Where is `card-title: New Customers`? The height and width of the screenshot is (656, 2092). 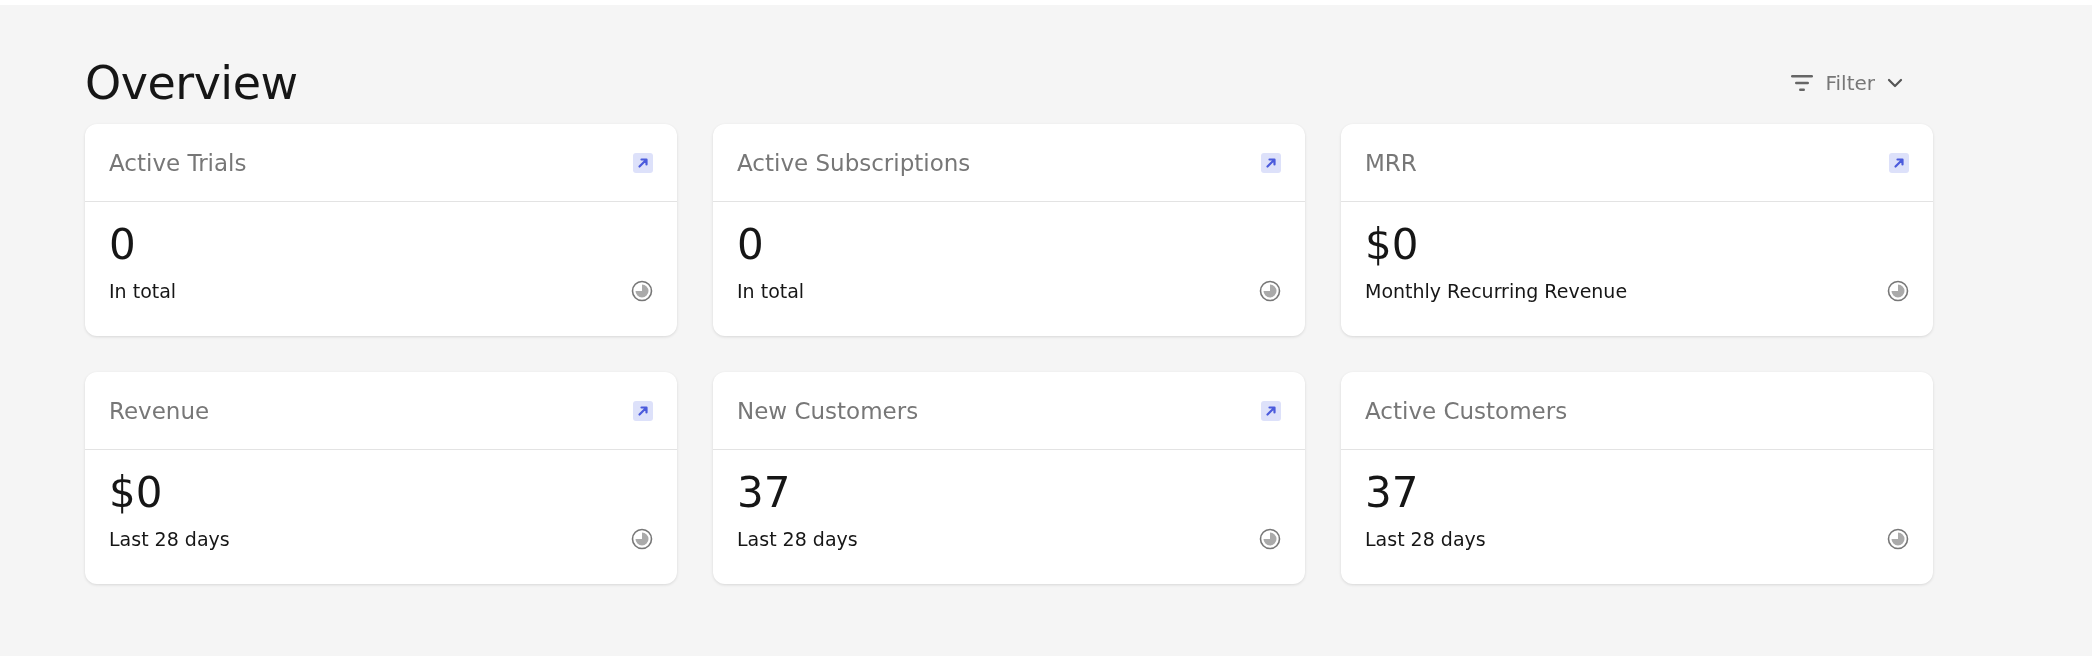
card-title: New Customers is located at coordinates (828, 410).